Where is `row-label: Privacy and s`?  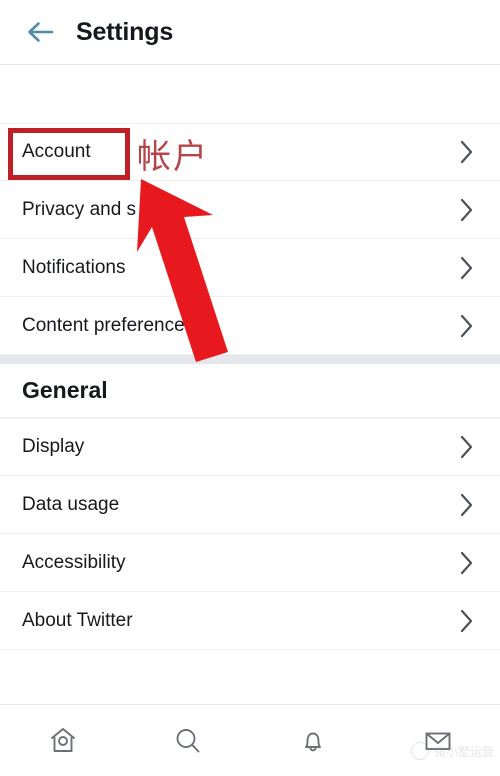 row-label: Privacy and s is located at coordinates (79, 209).